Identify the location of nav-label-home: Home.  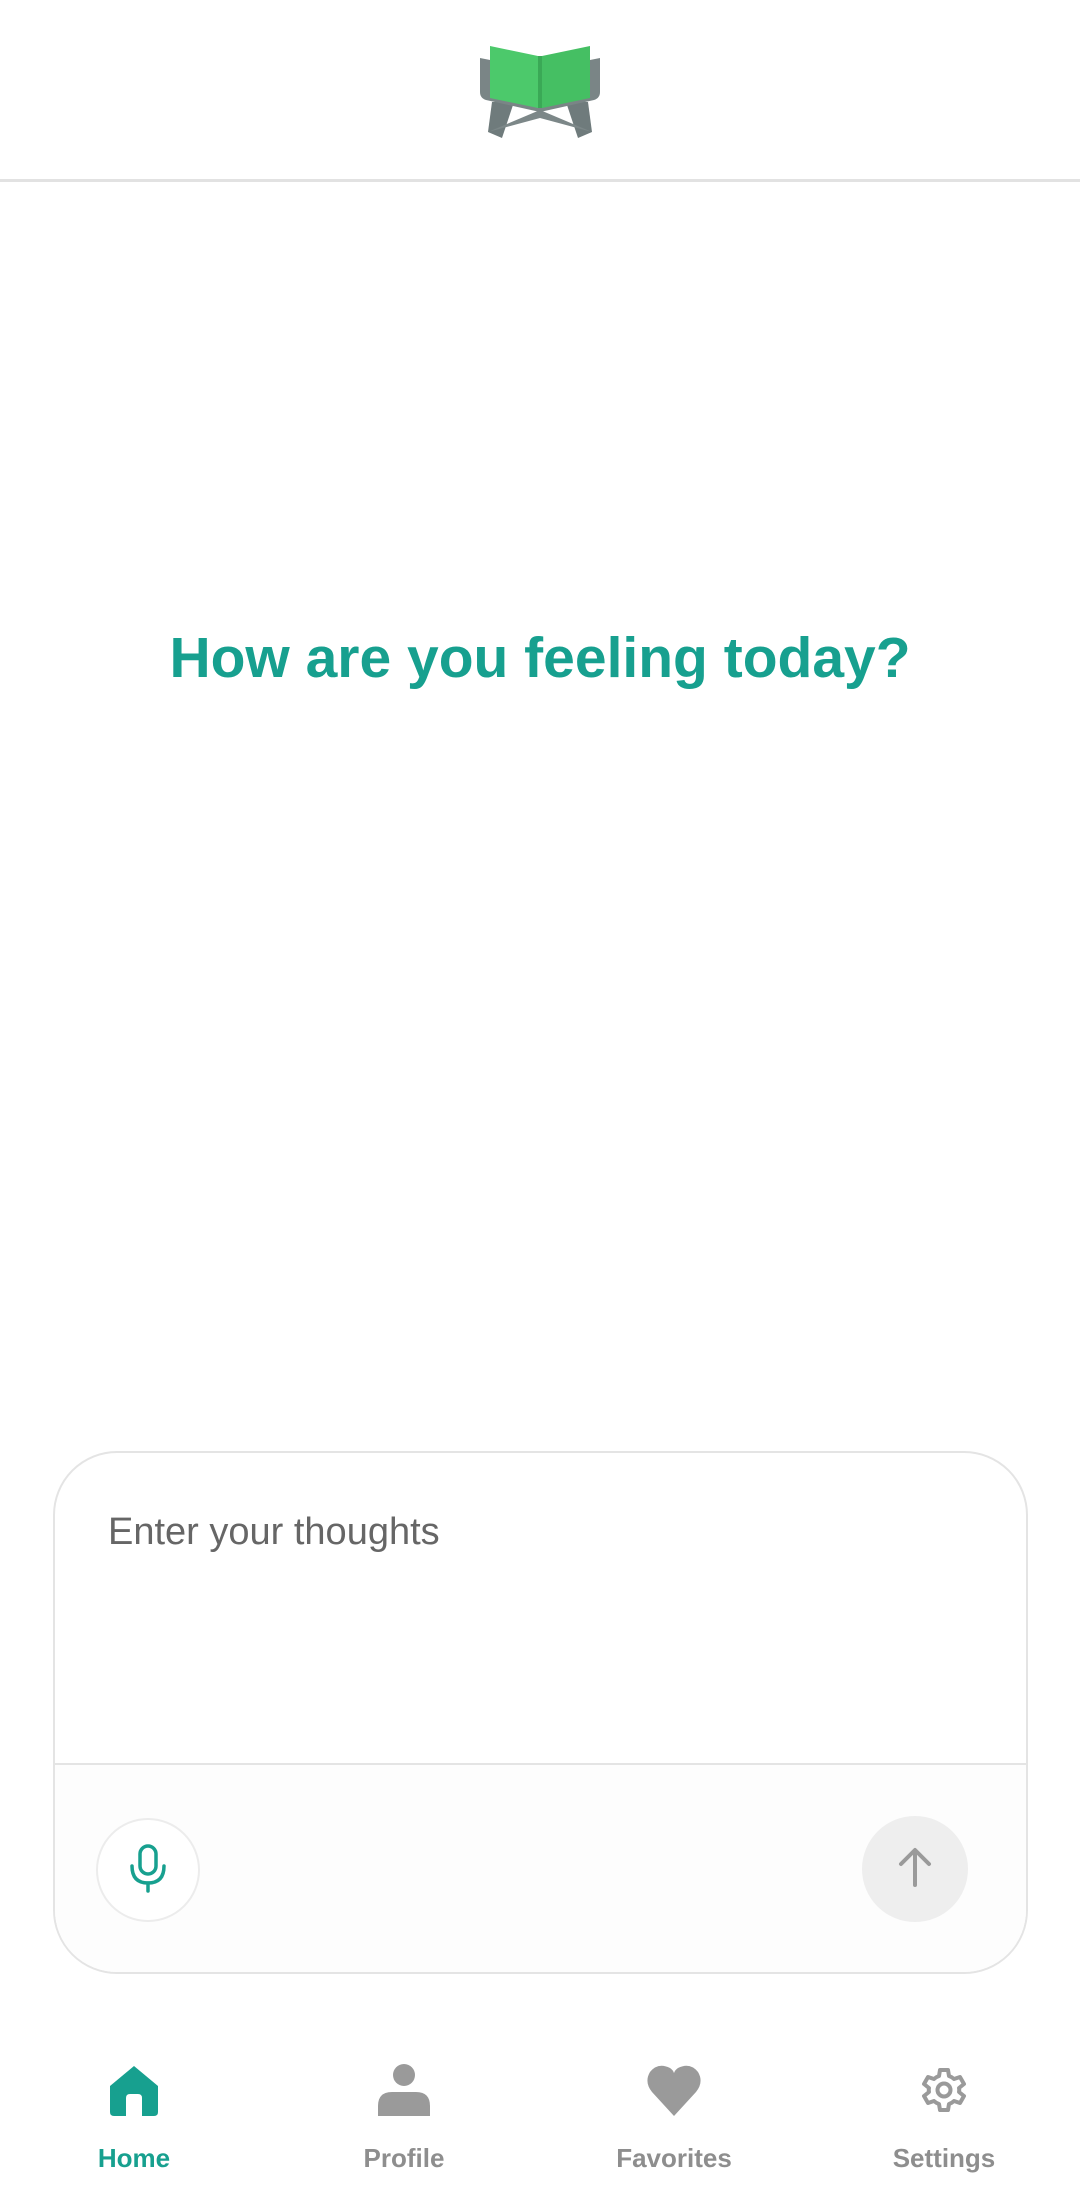
(134, 2158).